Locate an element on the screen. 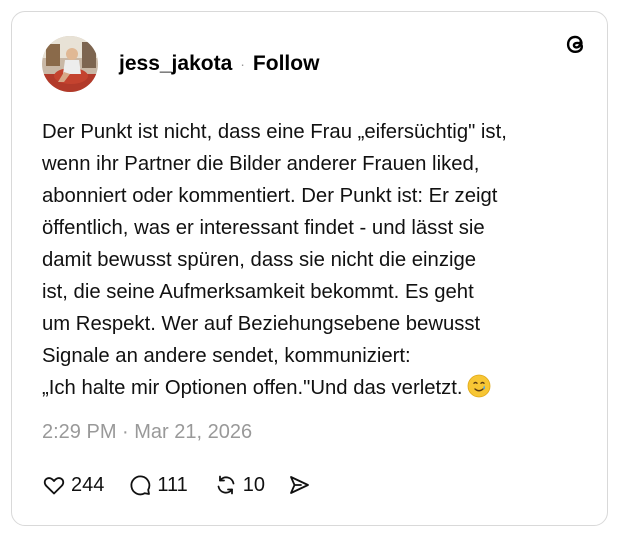 This screenshot has width=620, height=538. repost-icon is located at coordinates (226, 485).